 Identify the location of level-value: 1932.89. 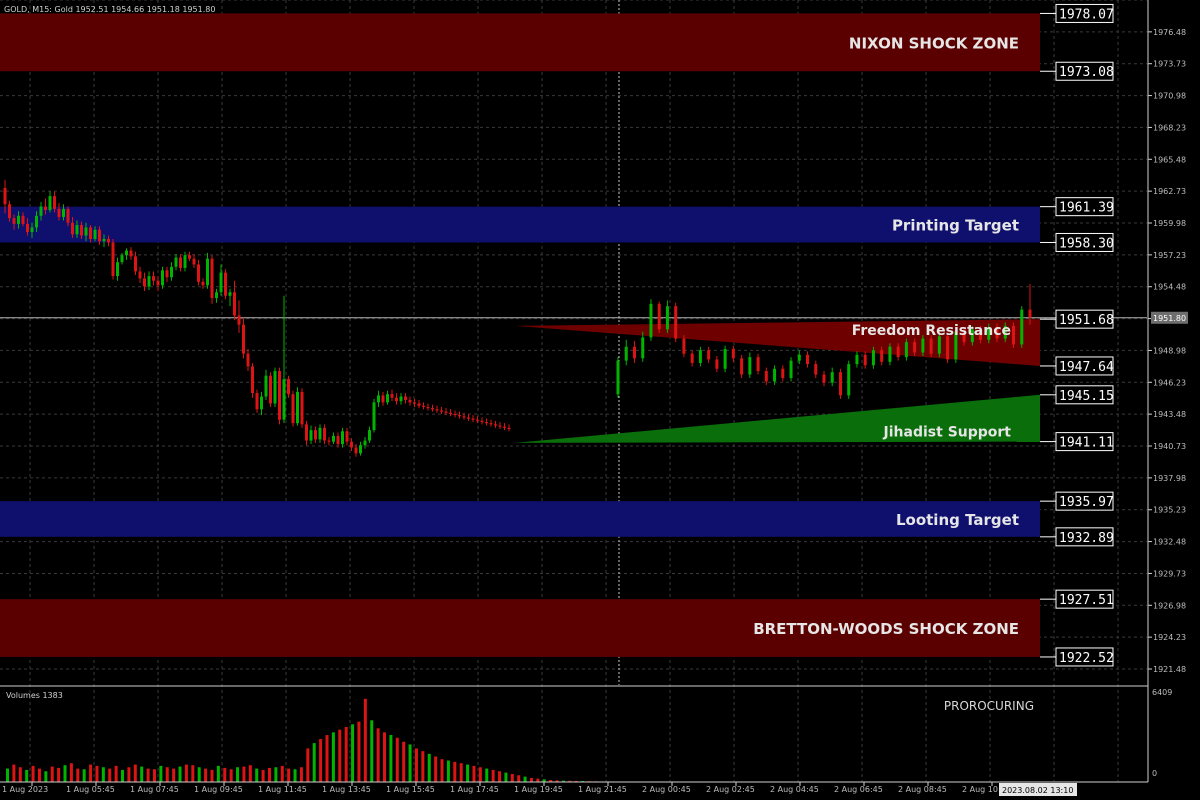
(1086, 538).